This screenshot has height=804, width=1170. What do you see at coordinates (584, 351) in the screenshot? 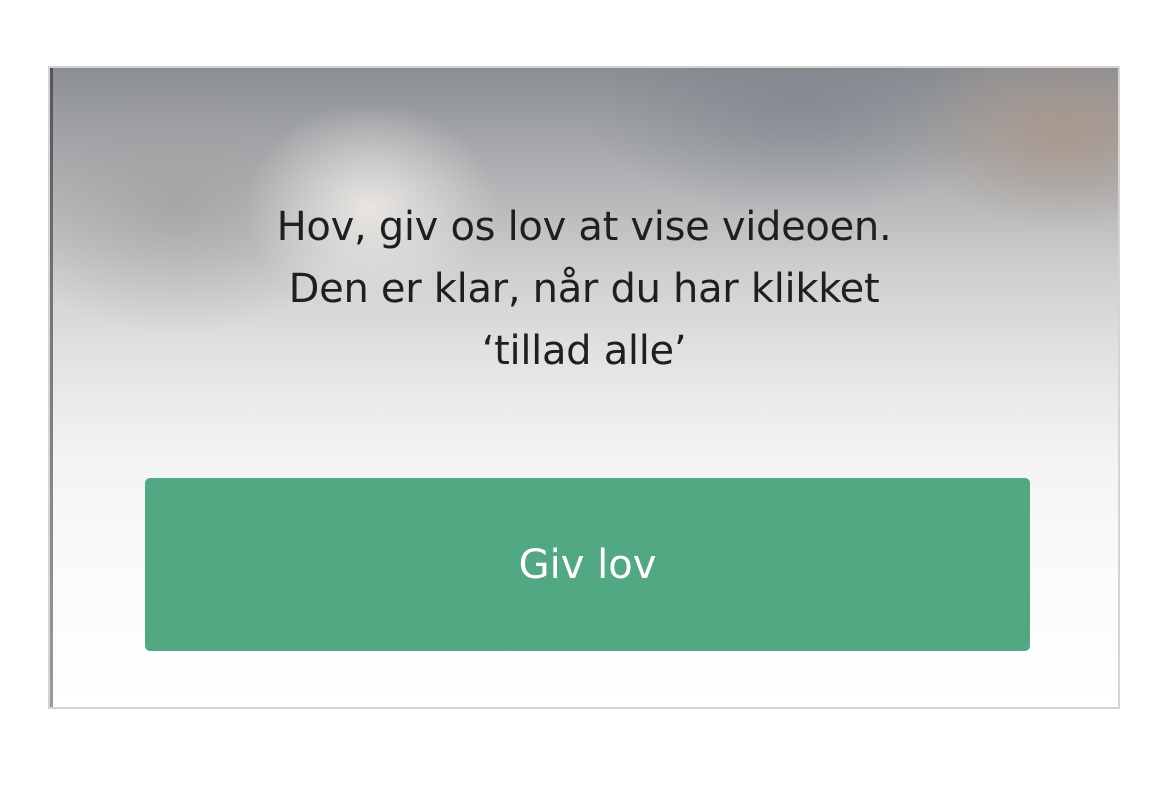
I see `consent-message-line-3: ‘tillad alle’` at bounding box center [584, 351].